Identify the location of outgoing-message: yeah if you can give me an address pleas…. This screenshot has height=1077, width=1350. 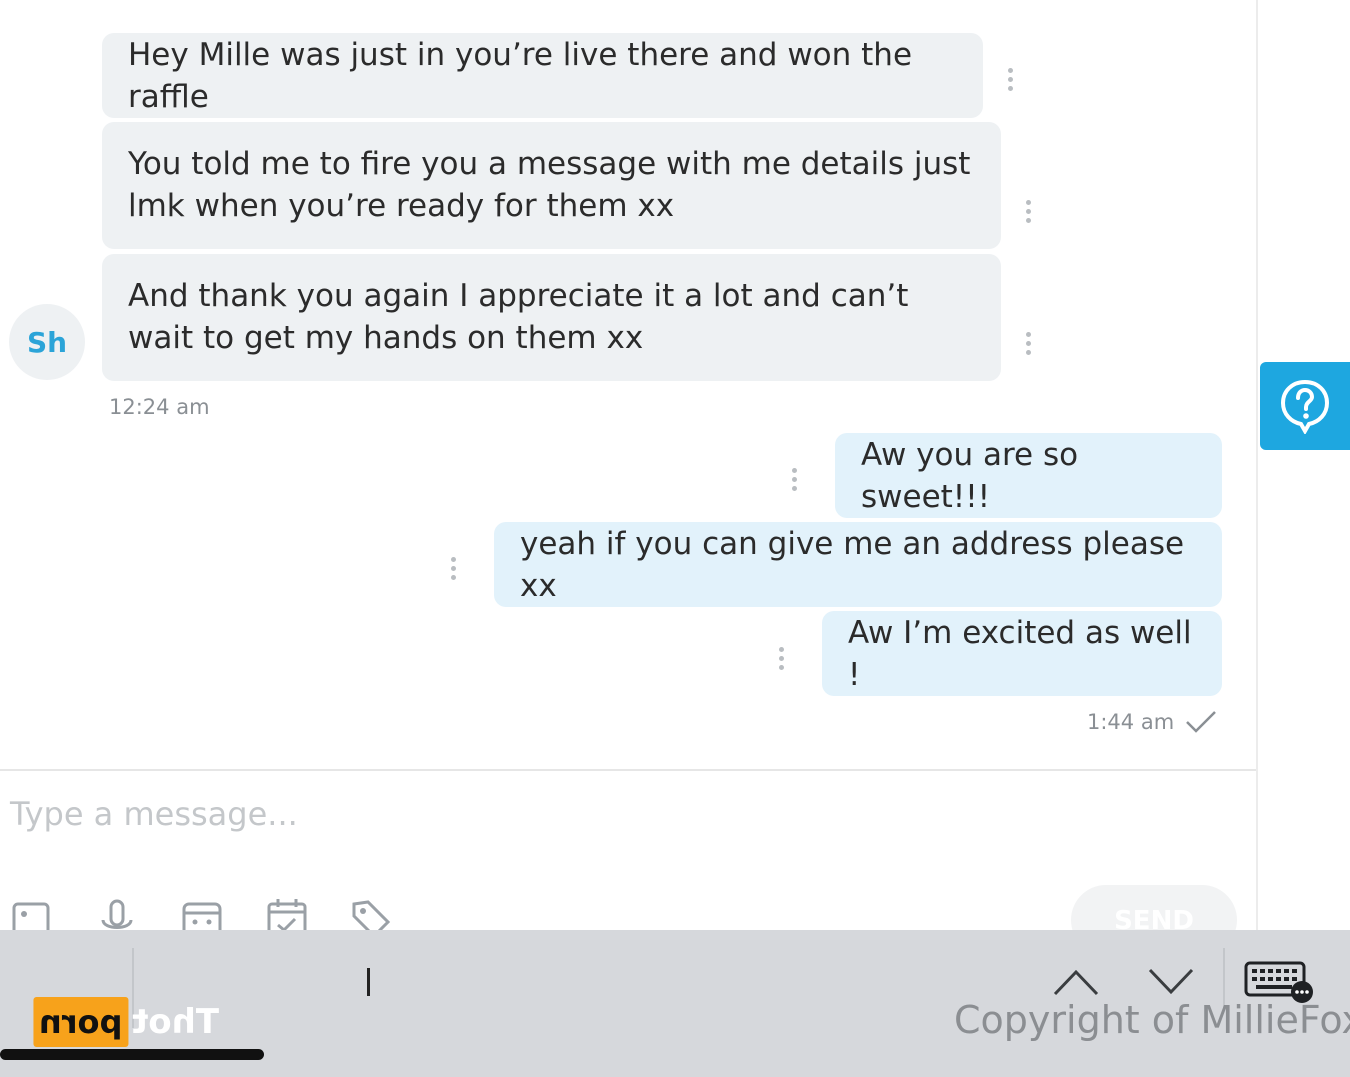
(858, 564).